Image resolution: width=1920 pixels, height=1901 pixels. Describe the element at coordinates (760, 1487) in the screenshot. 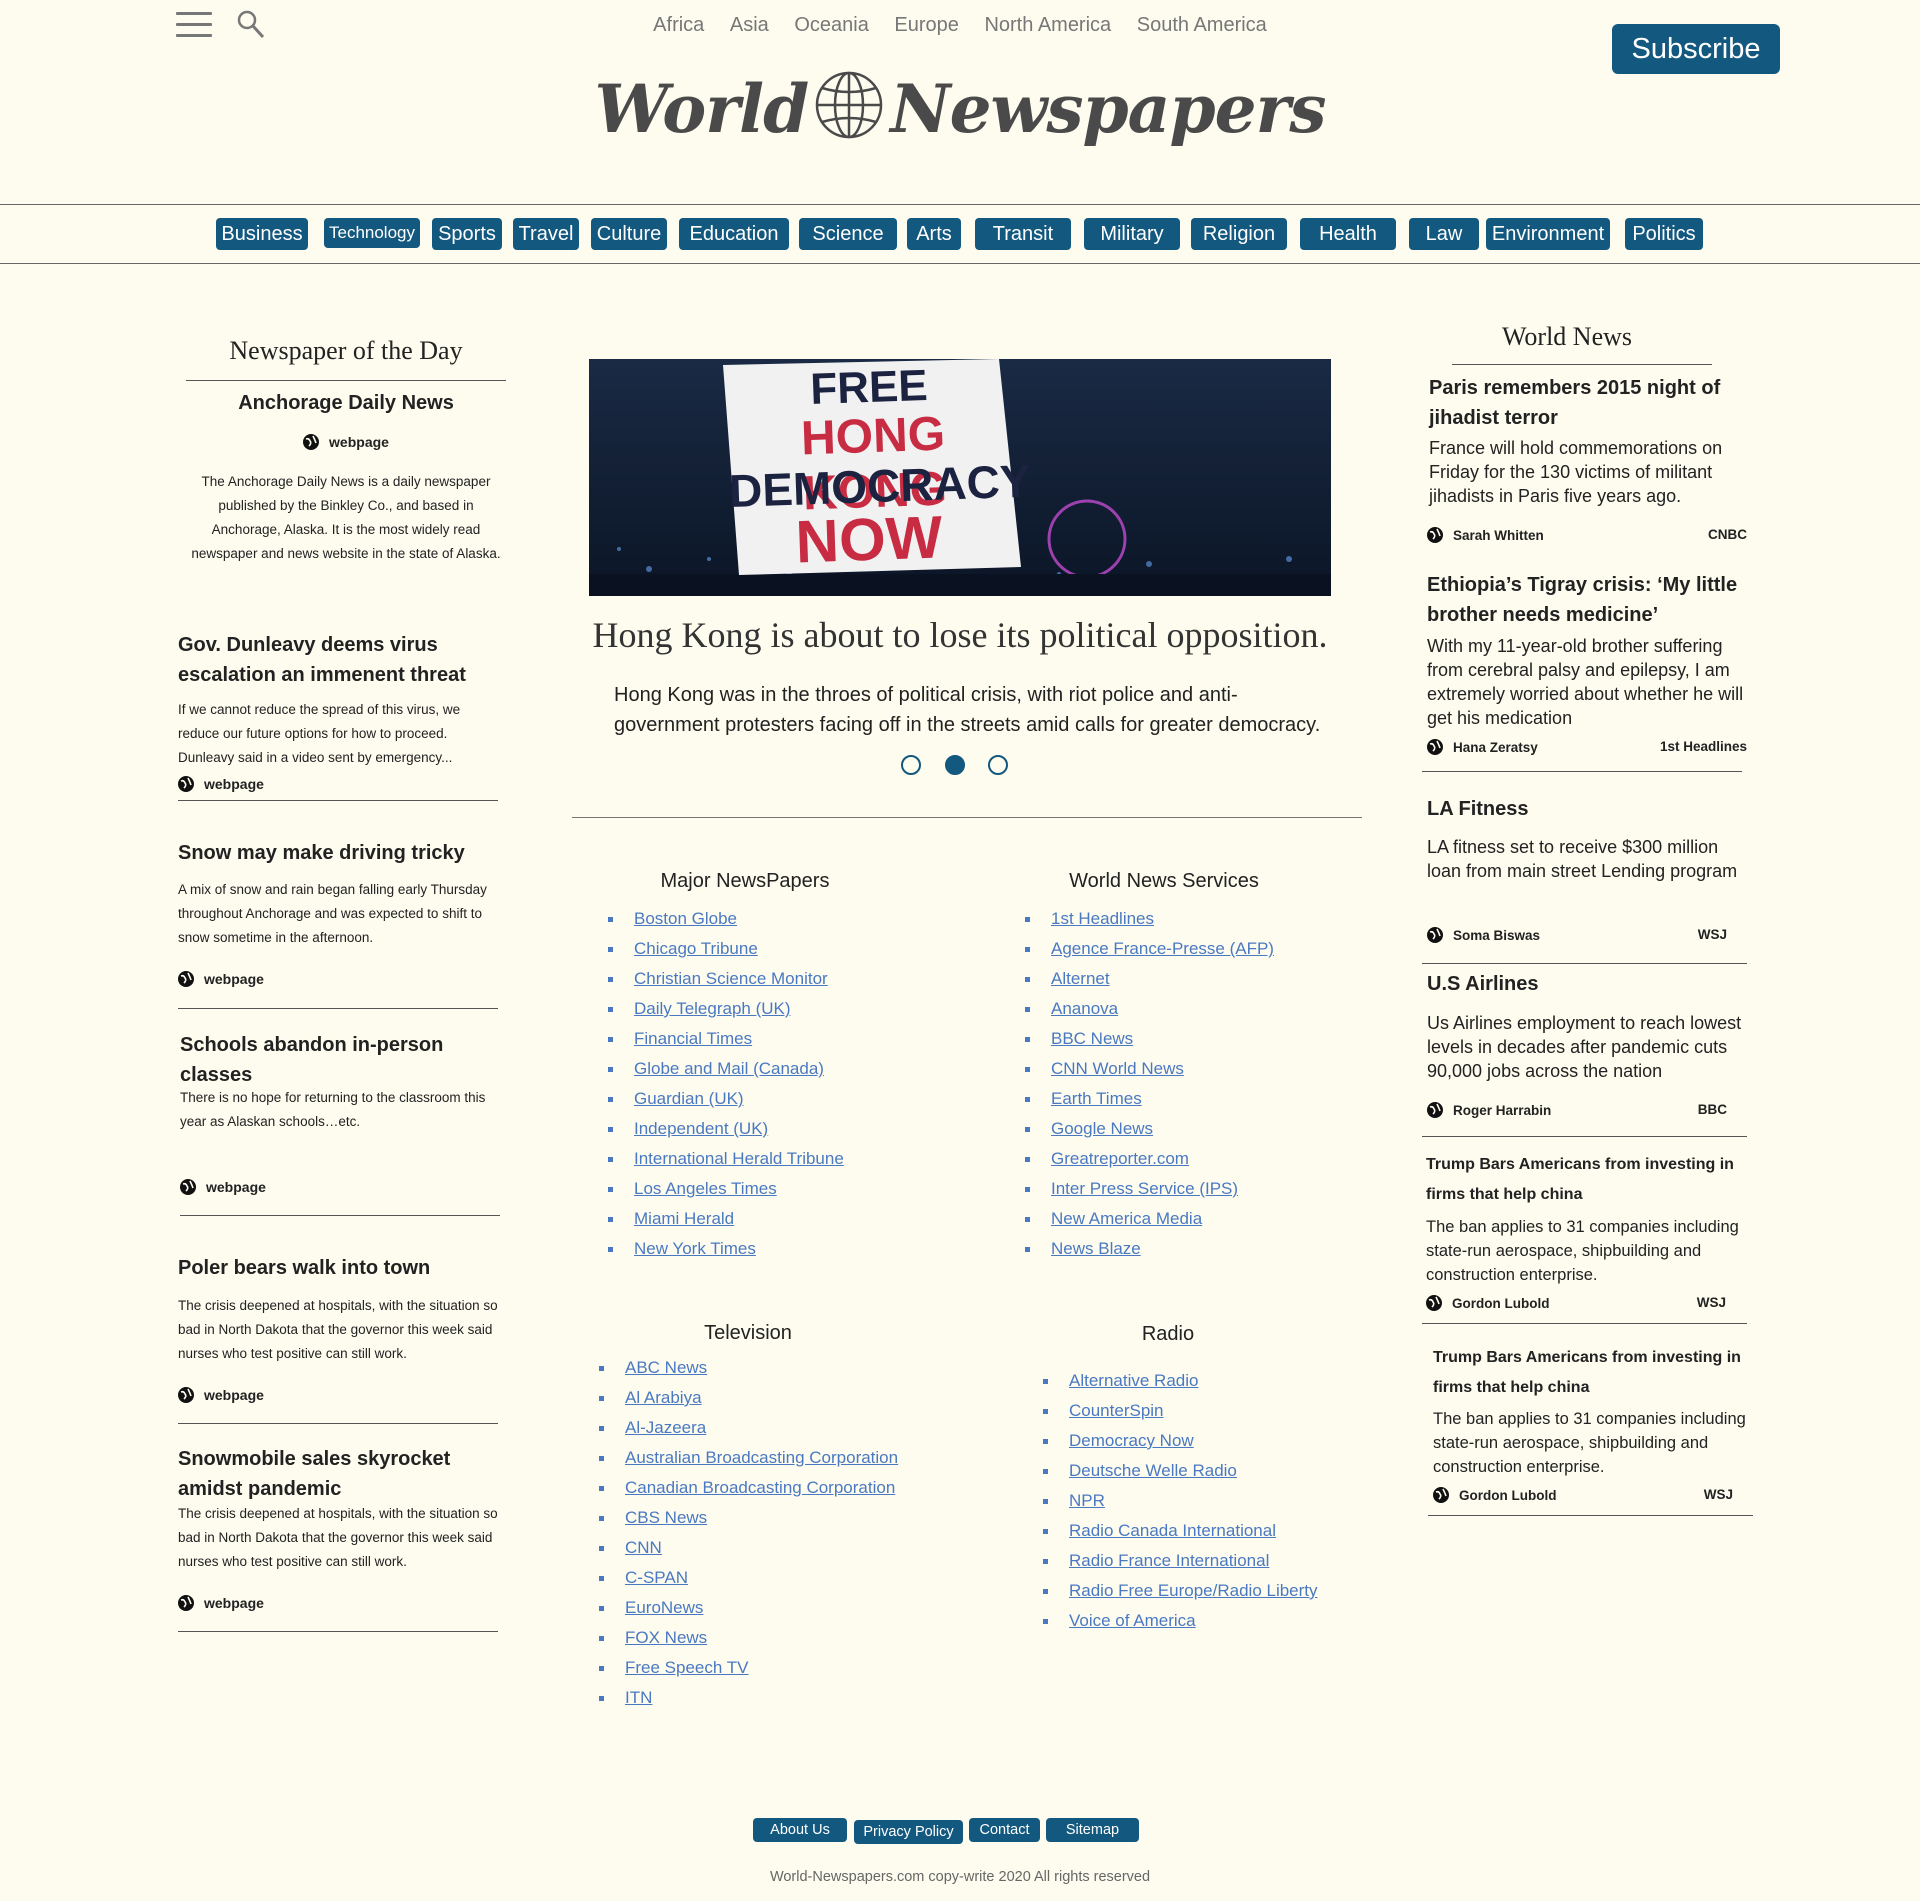

I see `television-link: Canadian Broadcasting Corporation` at that location.